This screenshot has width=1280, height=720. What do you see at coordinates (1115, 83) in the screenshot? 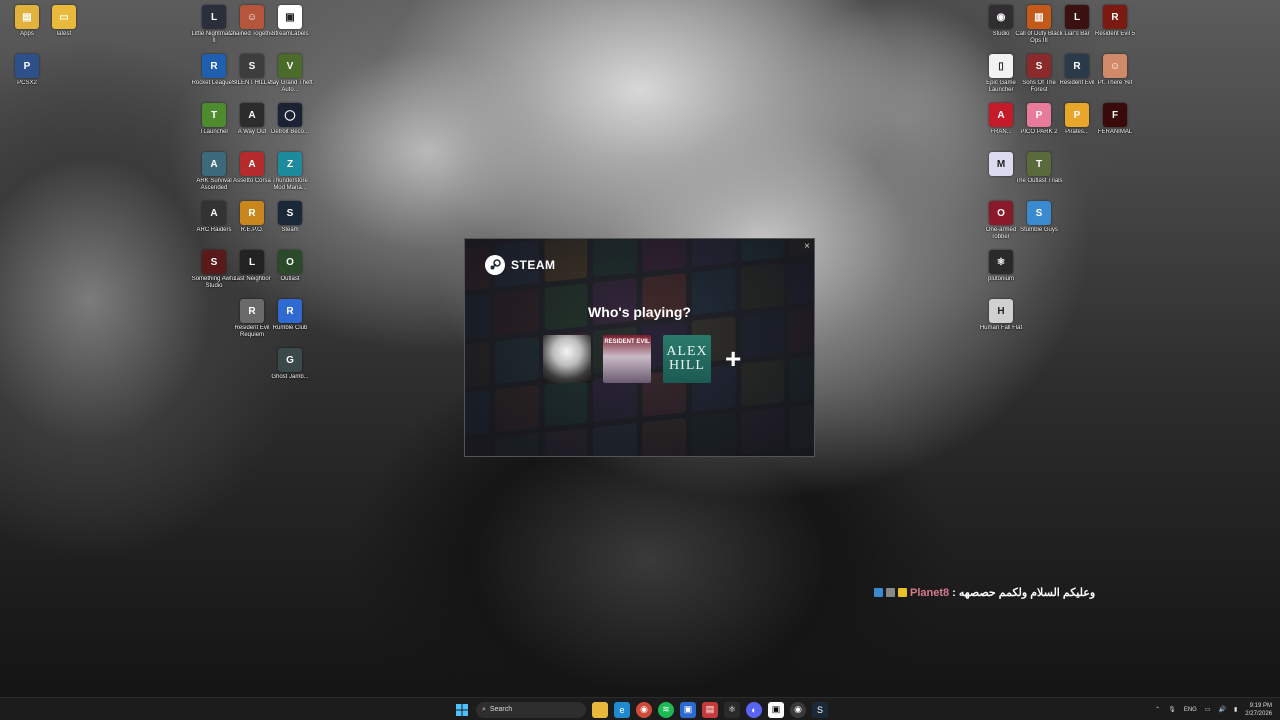
I see `desktop-icon-label: Pt. There Yet` at bounding box center [1115, 83].